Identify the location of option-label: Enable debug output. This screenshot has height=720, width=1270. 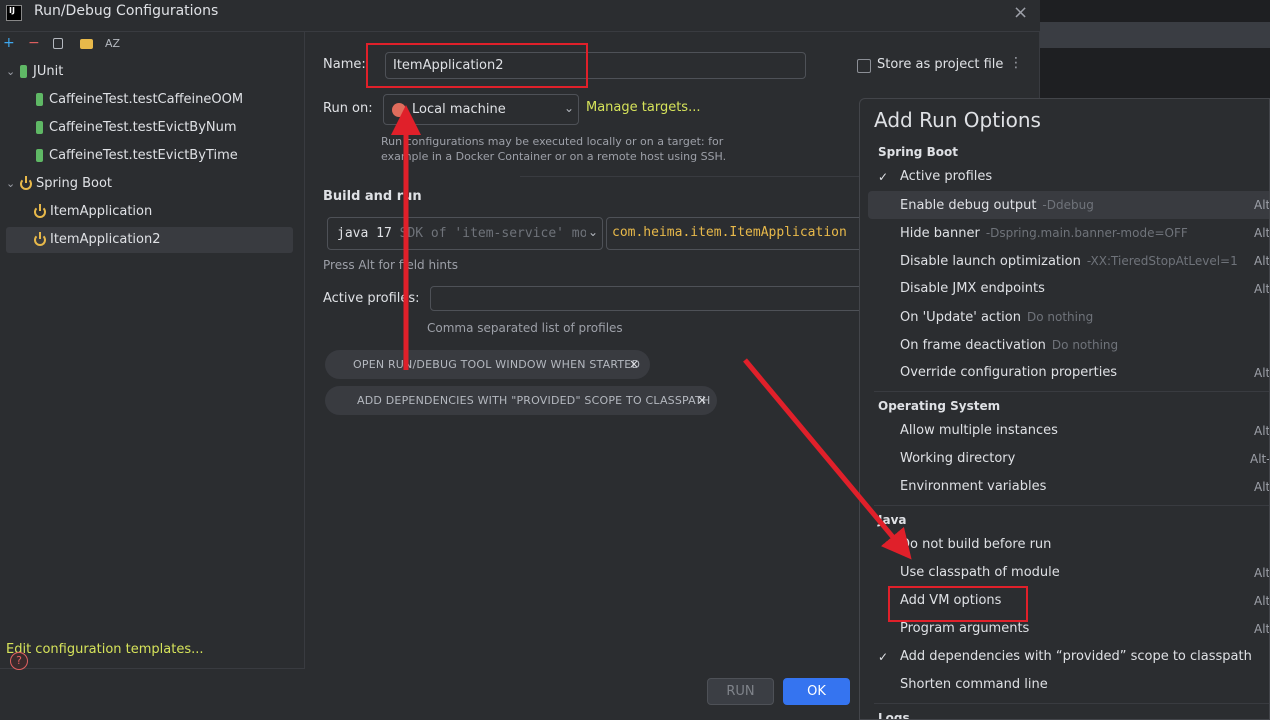
(968, 205).